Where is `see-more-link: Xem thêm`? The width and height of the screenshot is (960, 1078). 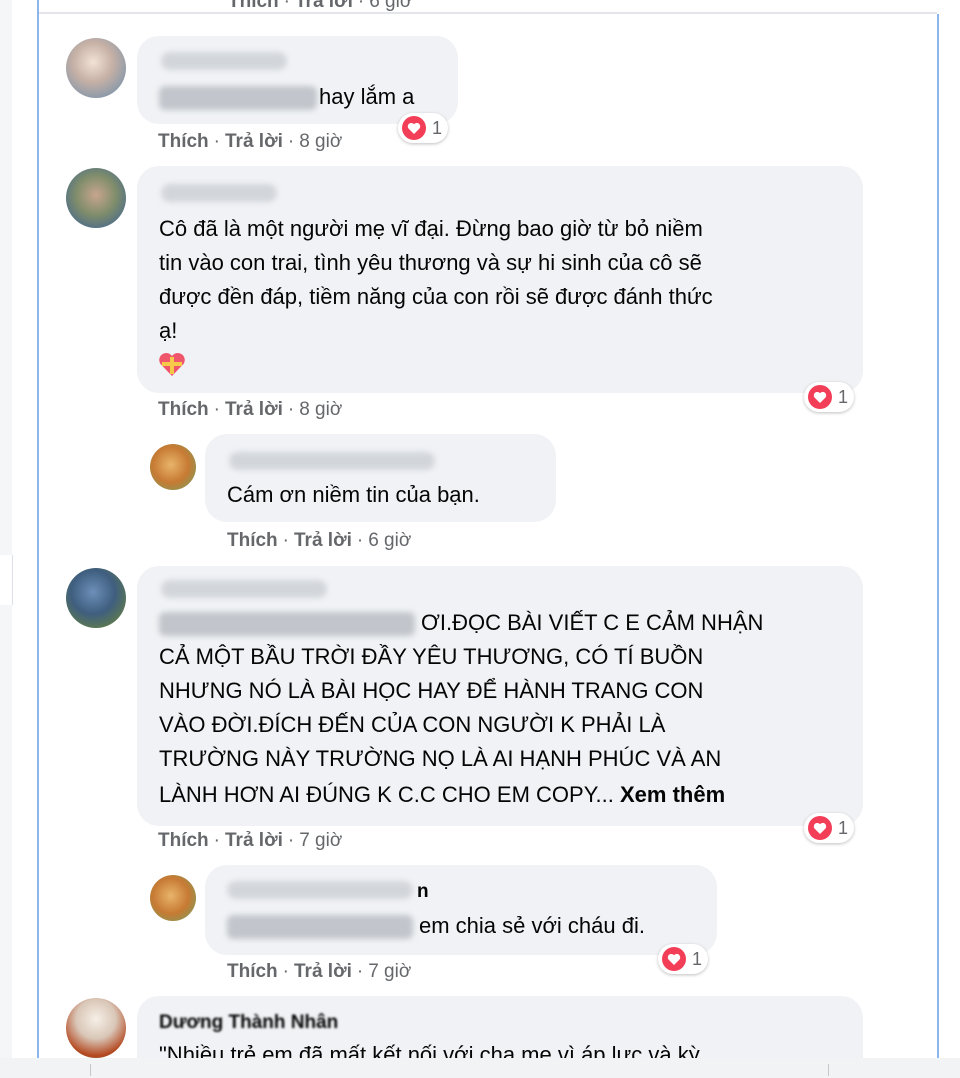 see-more-link: Xem thêm is located at coordinates (672, 794).